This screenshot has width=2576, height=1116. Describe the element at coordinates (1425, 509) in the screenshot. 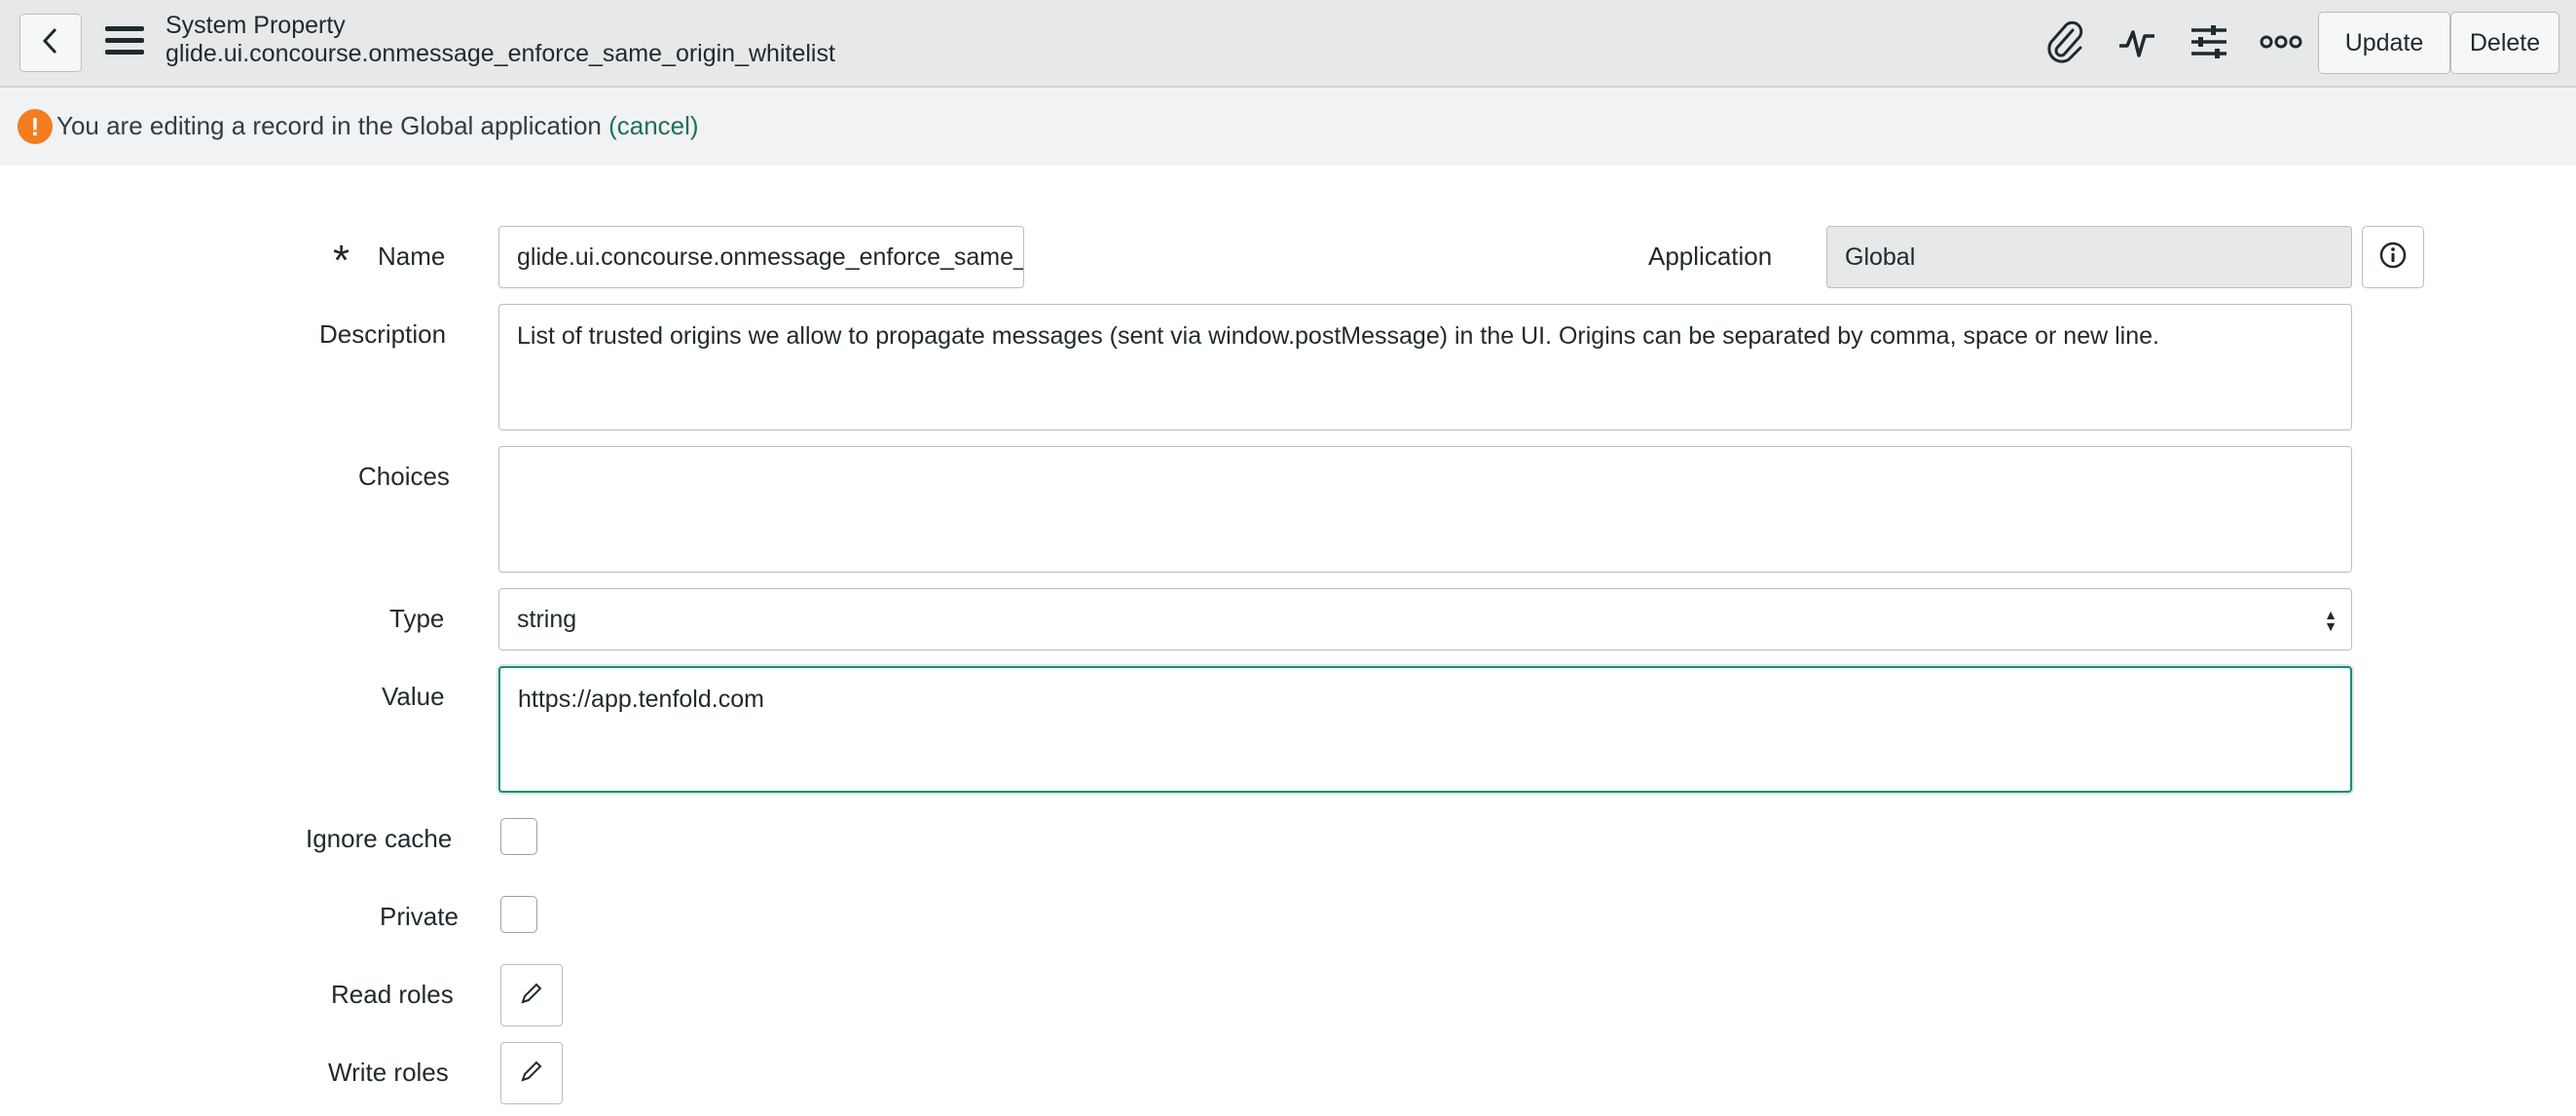

I see `choices-textarea` at that location.